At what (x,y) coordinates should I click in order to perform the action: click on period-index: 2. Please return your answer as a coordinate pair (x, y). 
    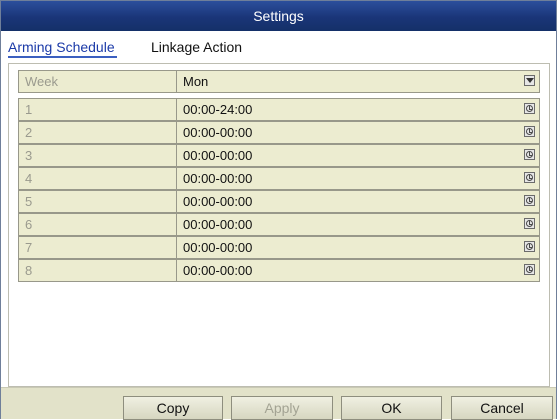
    Looking at the image, I should click on (98, 132).